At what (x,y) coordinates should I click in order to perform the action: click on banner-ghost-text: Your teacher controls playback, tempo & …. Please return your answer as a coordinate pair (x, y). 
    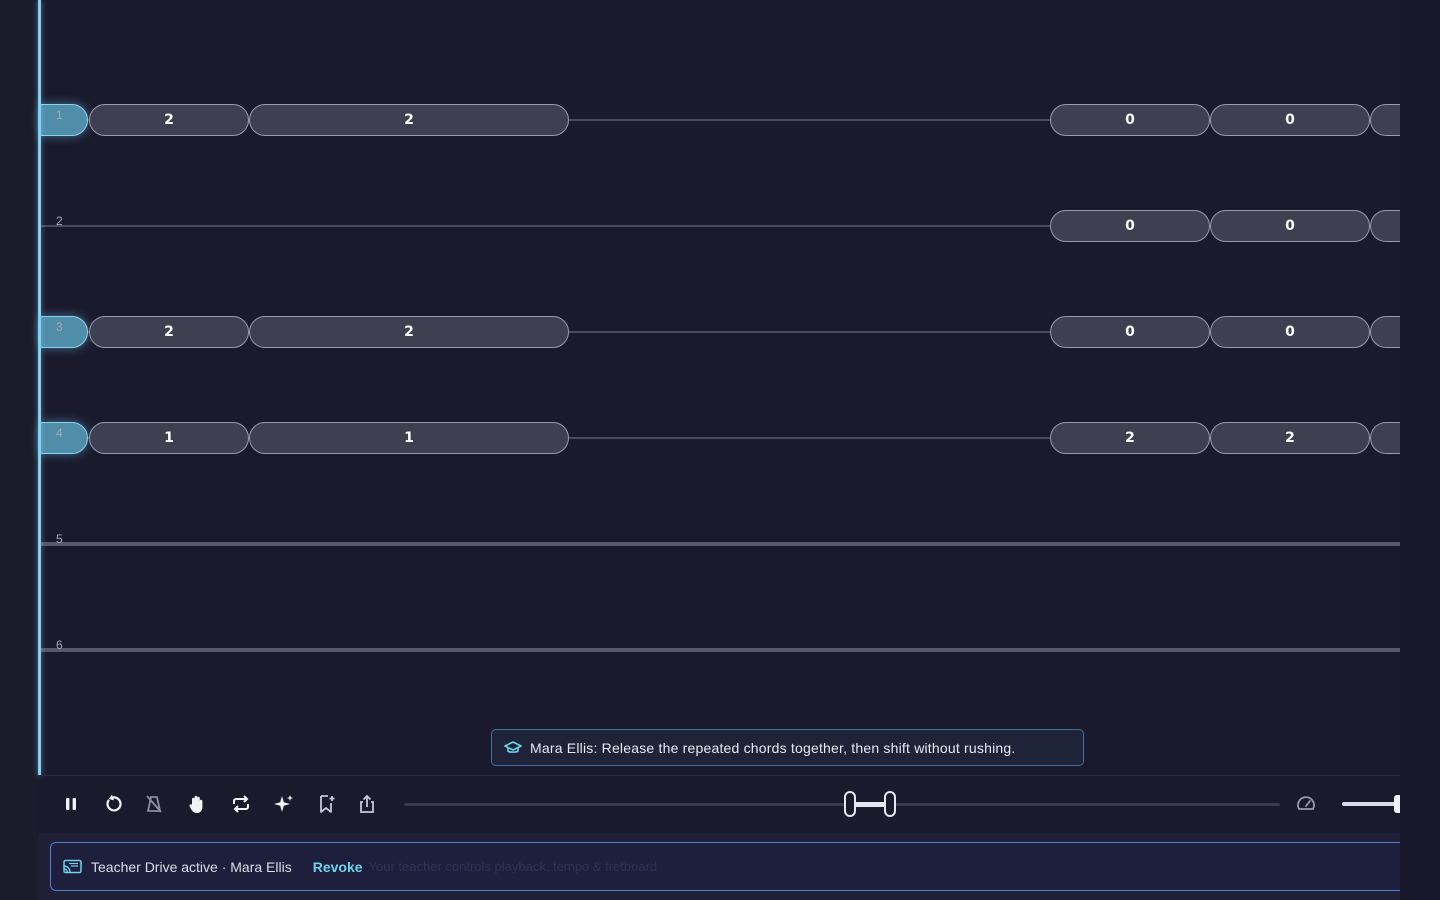
    Looking at the image, I should click on (513, 866).